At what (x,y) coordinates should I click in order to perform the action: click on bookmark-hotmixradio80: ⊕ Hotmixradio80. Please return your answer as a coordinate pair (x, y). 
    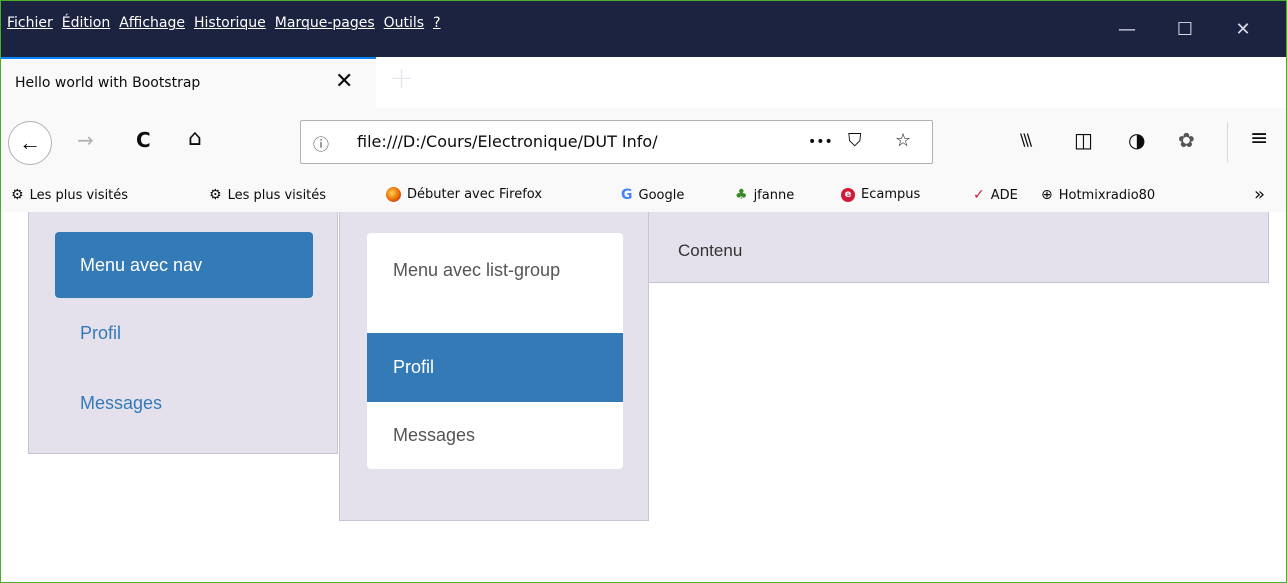
    Looking at the image, I should click on (1098, 195).